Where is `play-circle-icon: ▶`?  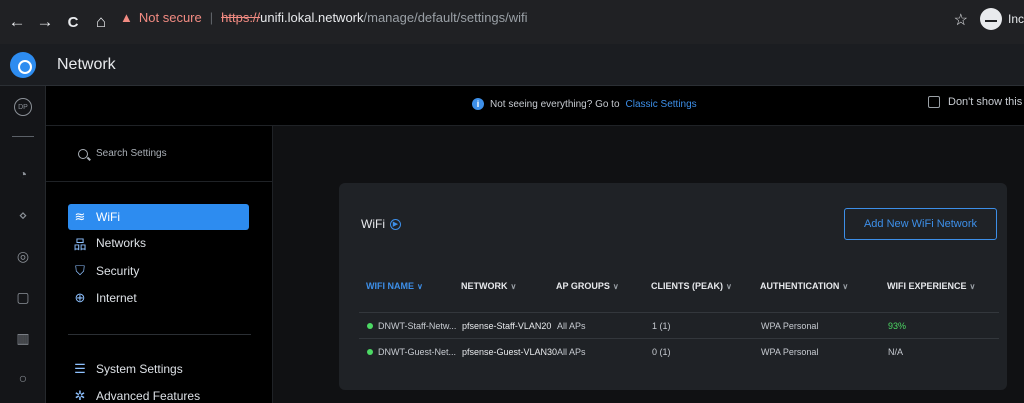
play-circle-icon: ▶ is located at coordinates (395, 224).